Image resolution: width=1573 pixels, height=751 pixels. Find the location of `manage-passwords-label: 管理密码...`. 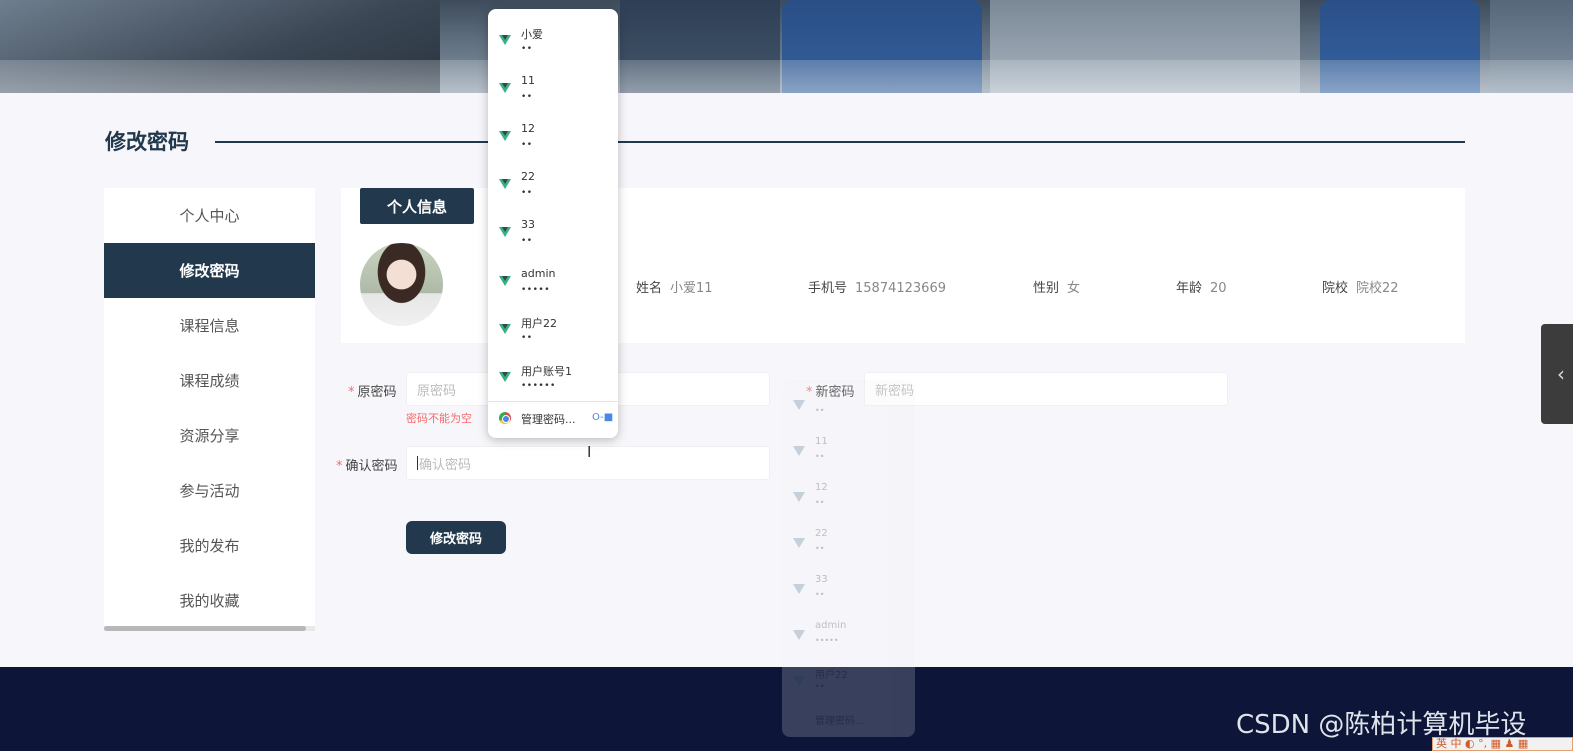

manage-passwords-label: 管理密码... is located at coordinates (548, 419).